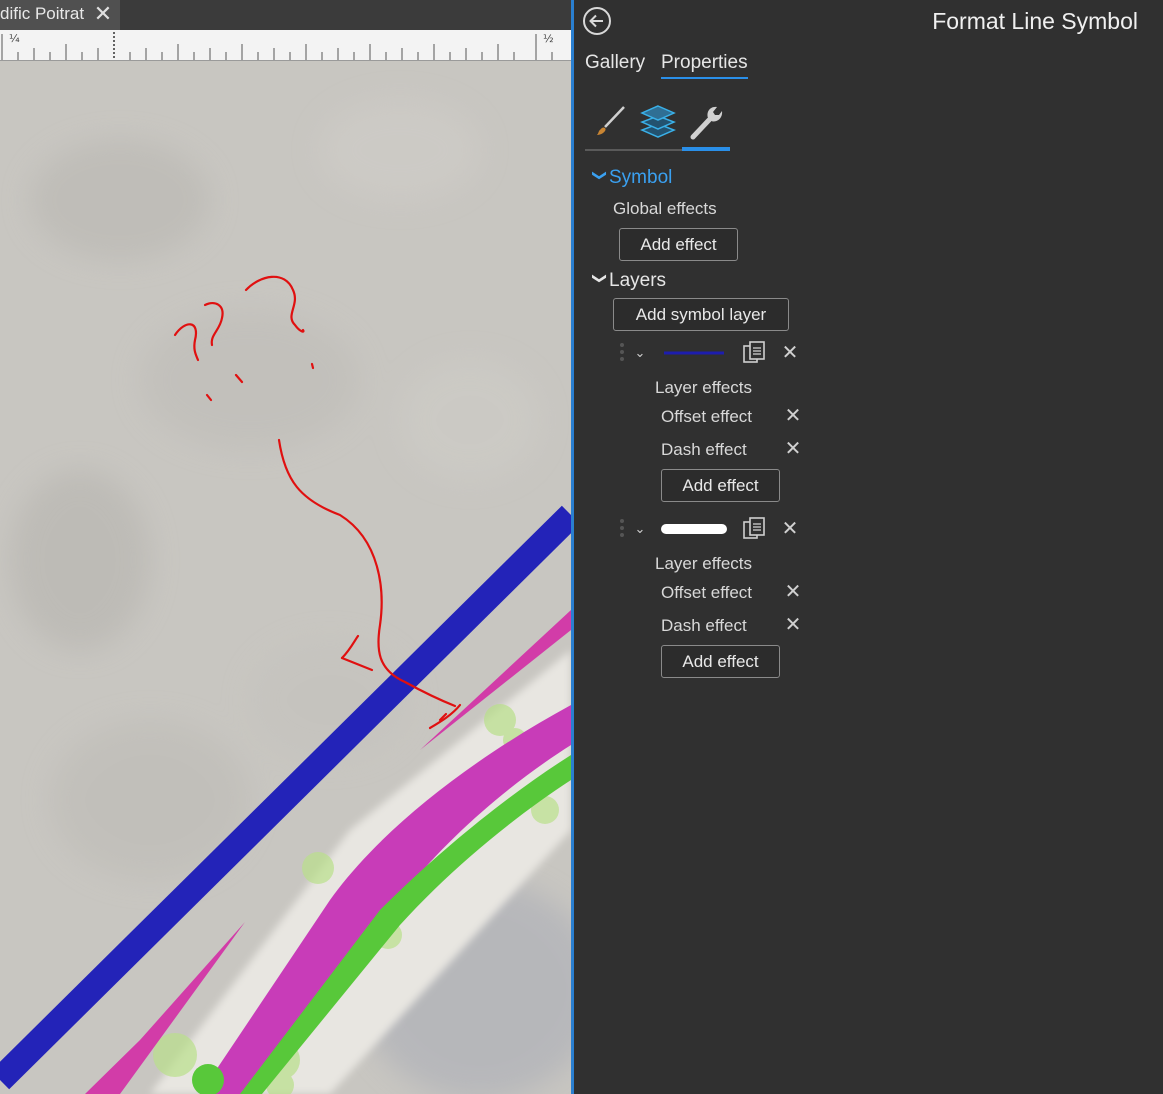 This screenshot has height=1094, width=1163. Describe the element at coordinates (704, 387) in the screenshot. I see `layer-1-effects-label: Layer effects` at that location.